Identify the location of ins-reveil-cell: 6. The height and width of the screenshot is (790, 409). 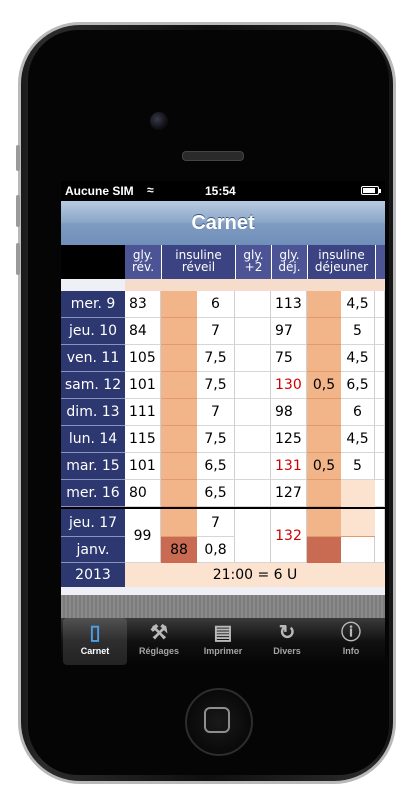
(216, 304).